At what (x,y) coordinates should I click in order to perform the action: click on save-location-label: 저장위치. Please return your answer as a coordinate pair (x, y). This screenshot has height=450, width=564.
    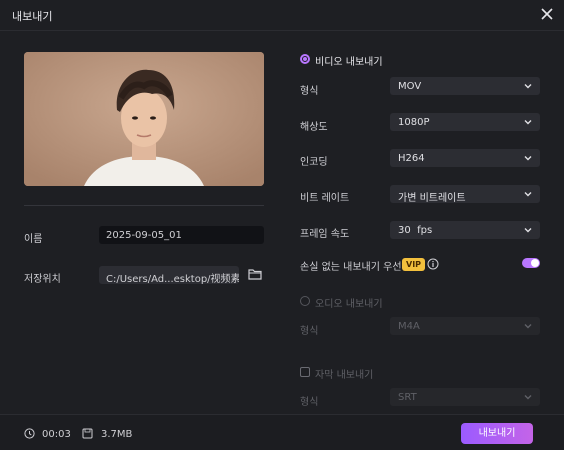
    Looking at the image, I should click on (42, 279).